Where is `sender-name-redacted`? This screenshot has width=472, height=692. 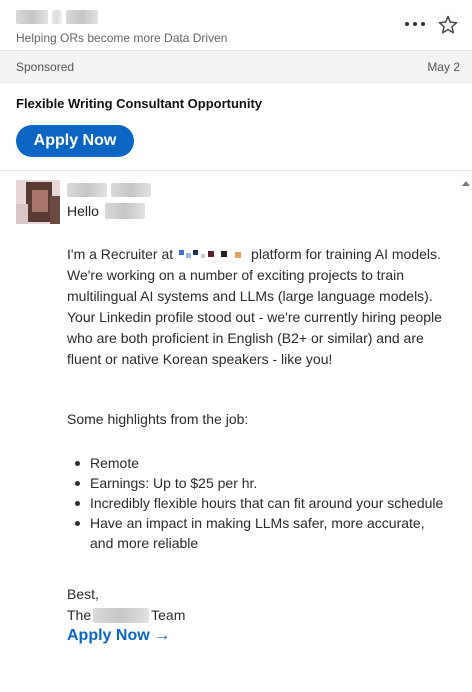
sender-name-redacted is located at coordinates (57, 17).